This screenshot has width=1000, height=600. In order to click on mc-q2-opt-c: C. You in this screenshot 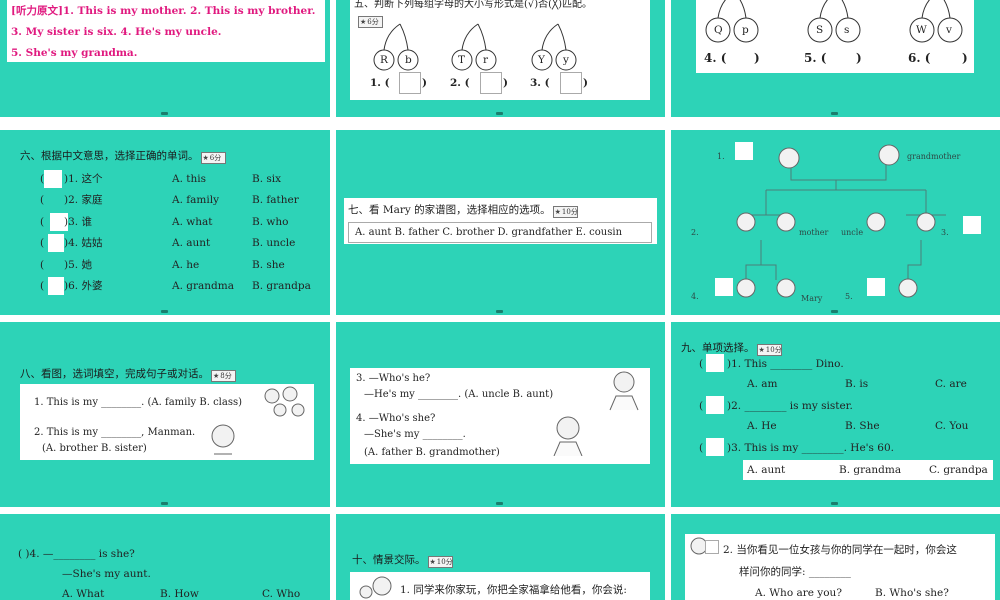, I will do `click(952, 426)`.